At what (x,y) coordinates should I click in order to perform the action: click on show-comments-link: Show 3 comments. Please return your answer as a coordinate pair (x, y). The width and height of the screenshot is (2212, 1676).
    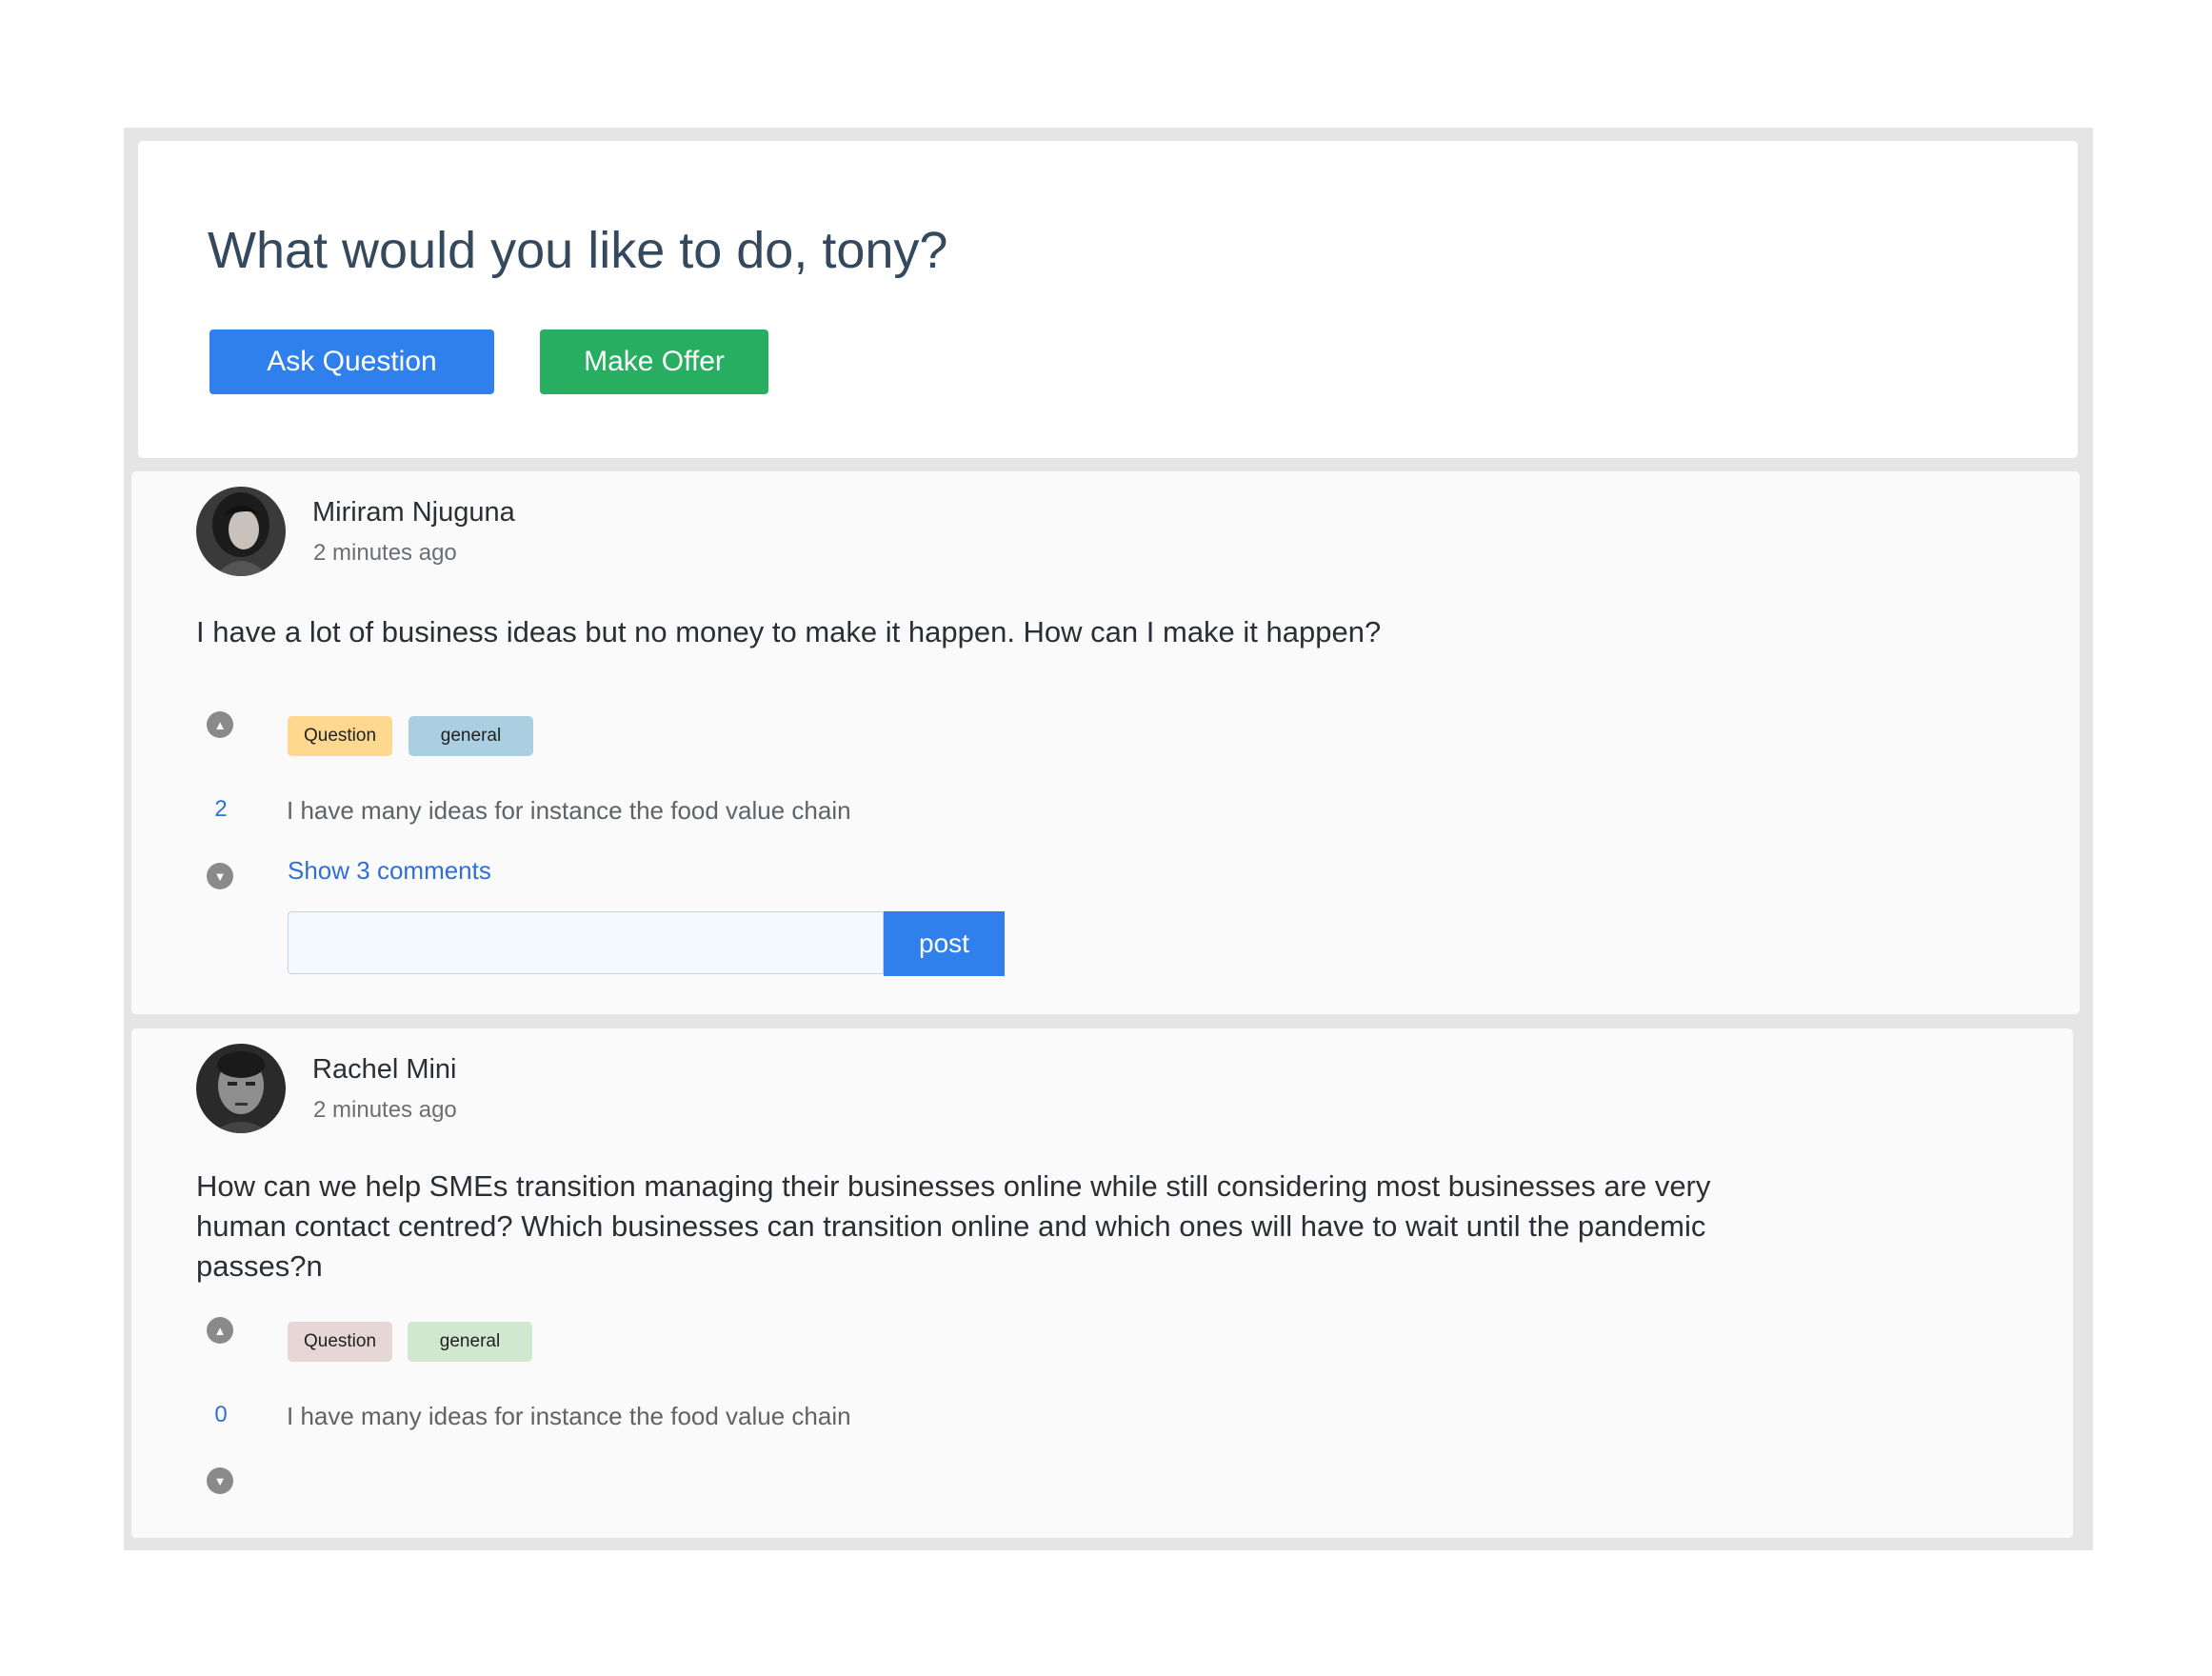
    Looking at the image, I should click on (389, 871).